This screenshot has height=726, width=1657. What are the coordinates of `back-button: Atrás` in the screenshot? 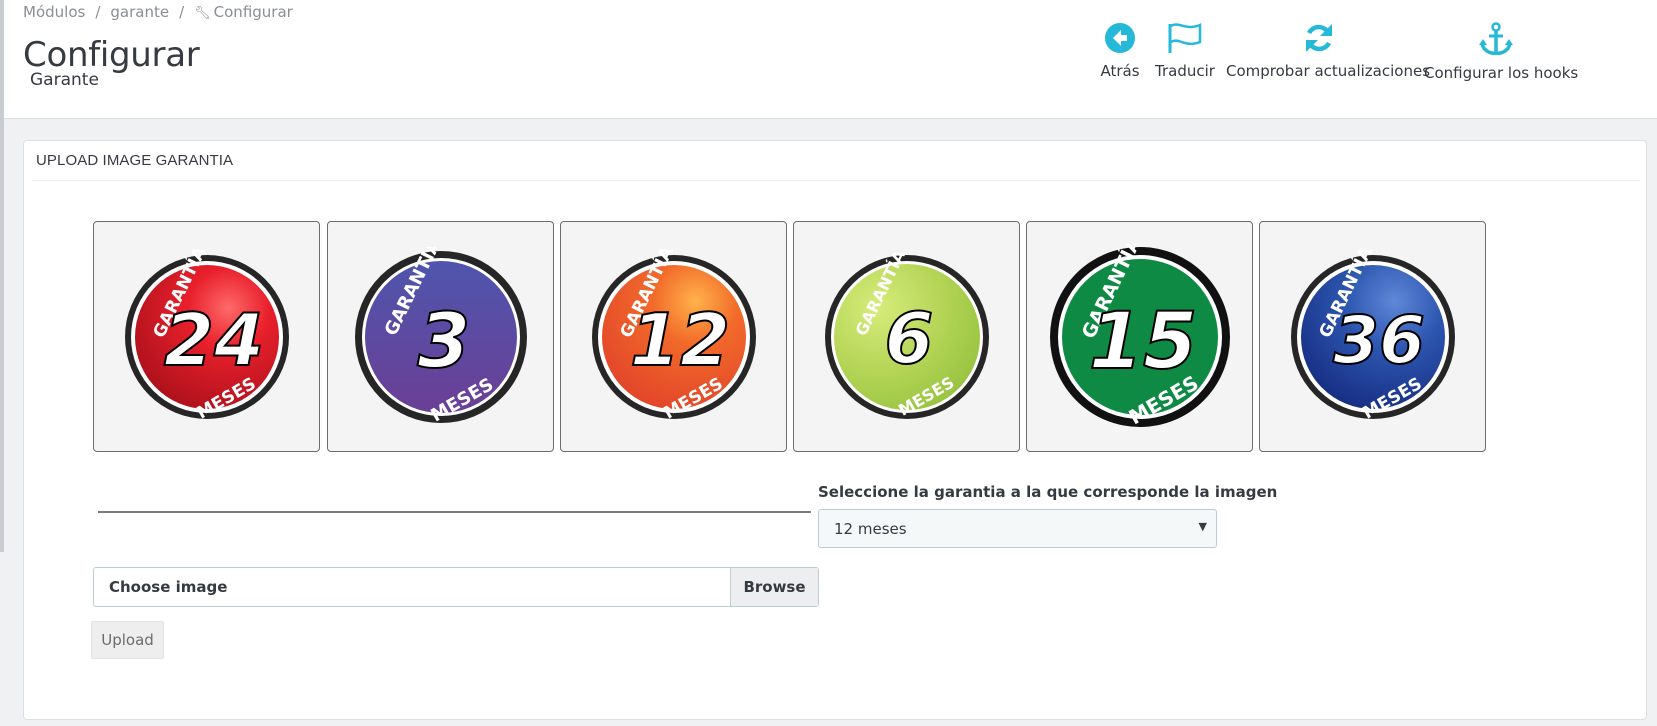 It's located at (1120, 51).